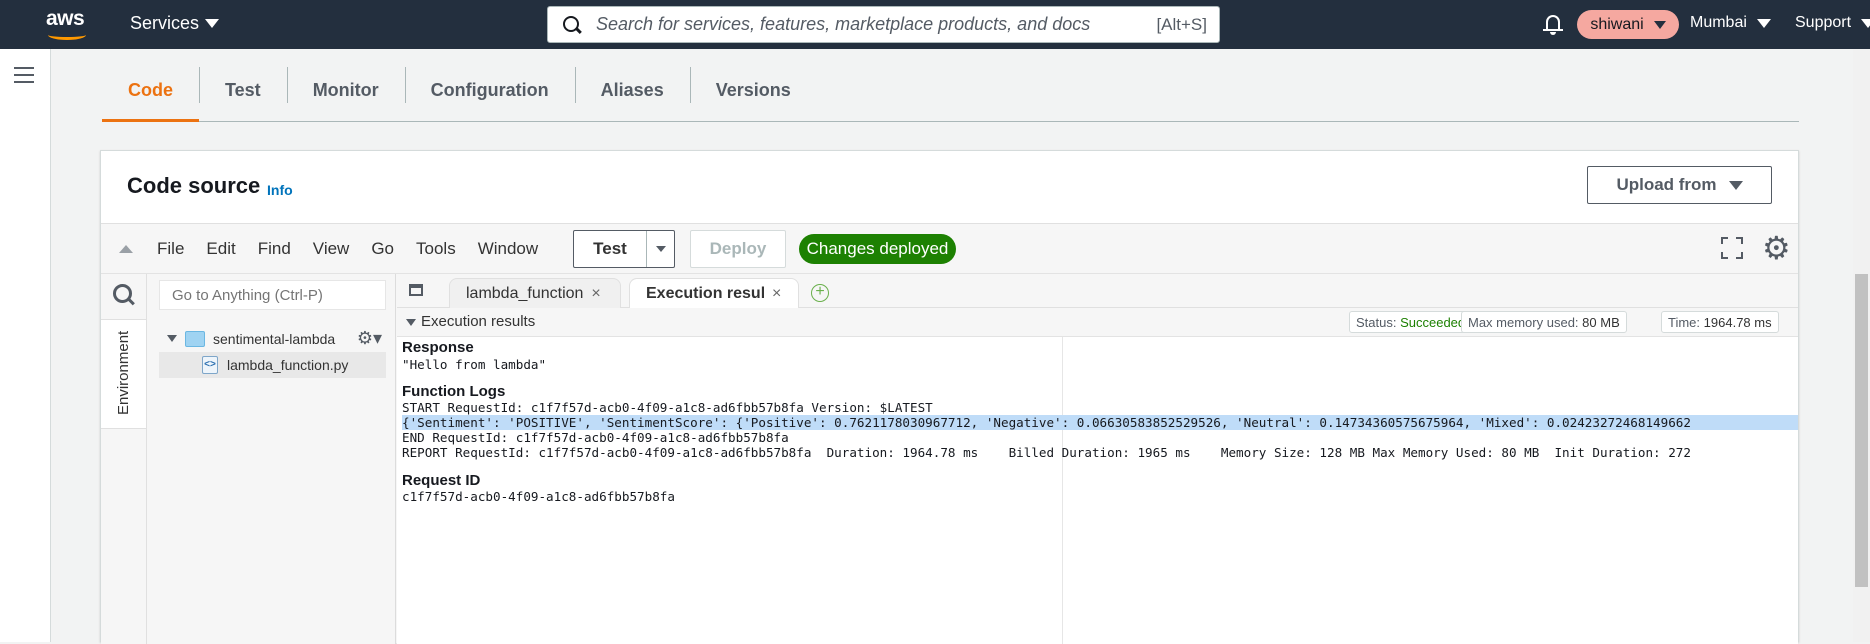  I want to click on aws-smile-icon, so click(67, 35).